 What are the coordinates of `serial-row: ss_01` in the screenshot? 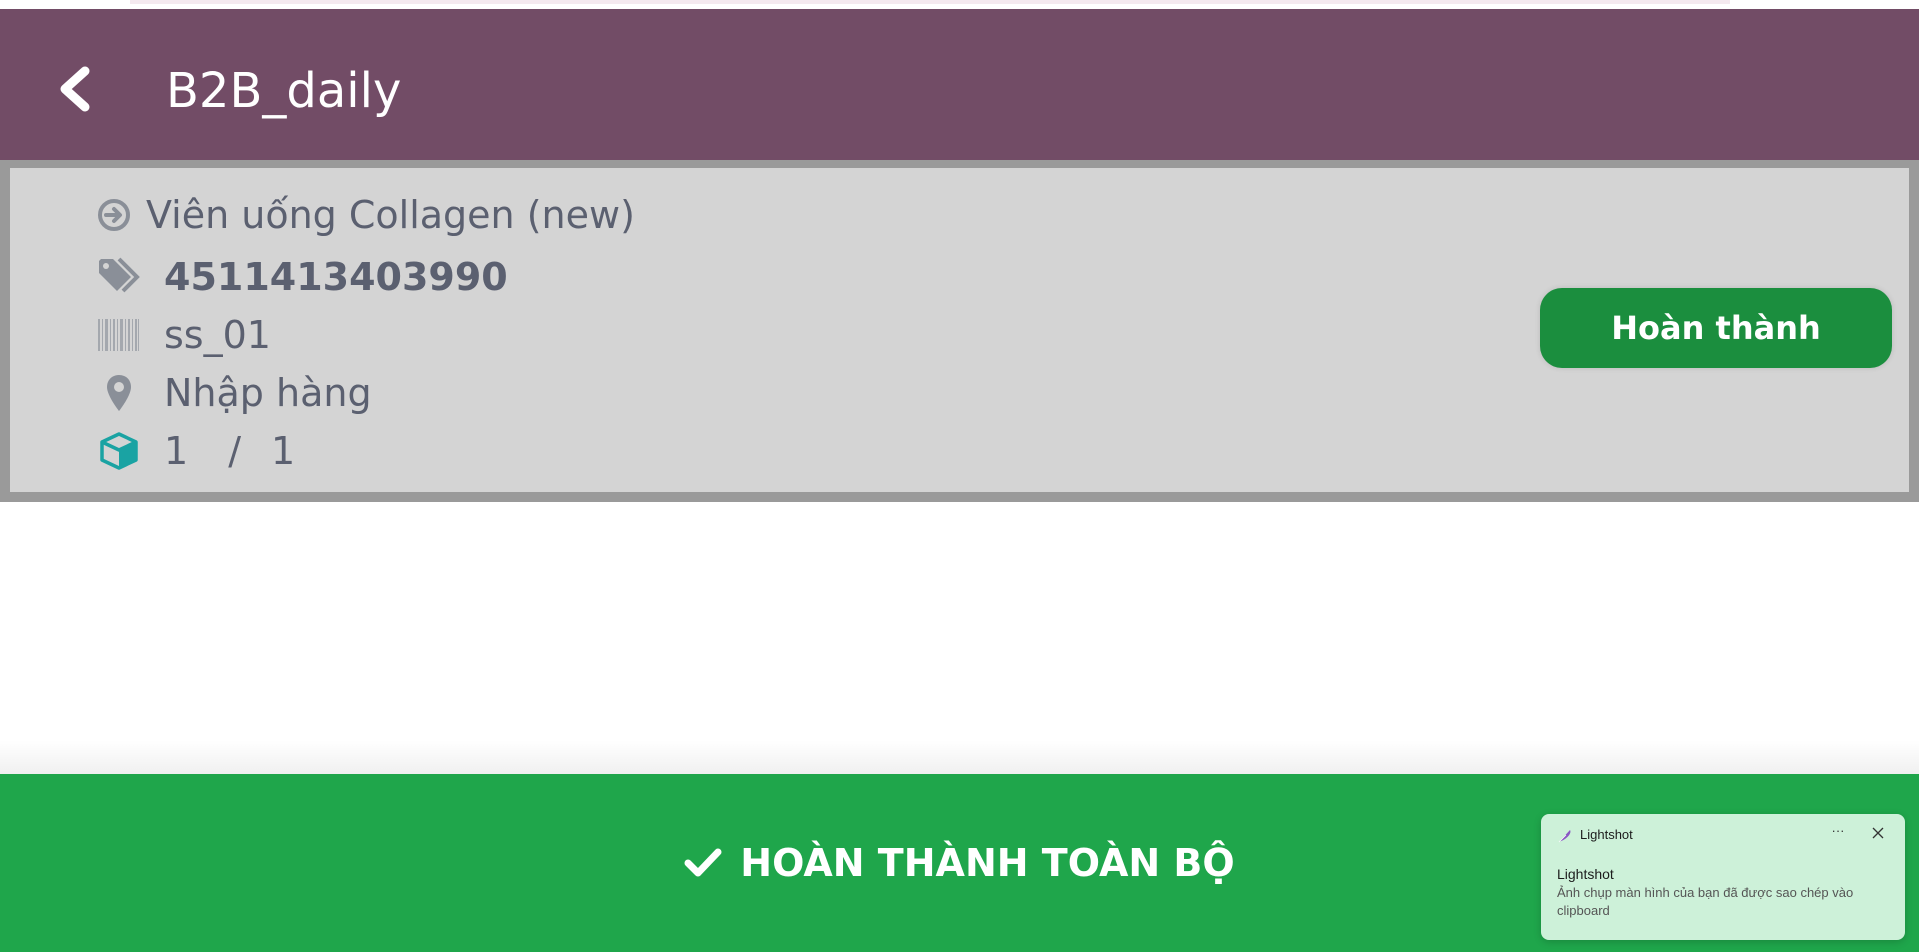 It's located at (183, 335).